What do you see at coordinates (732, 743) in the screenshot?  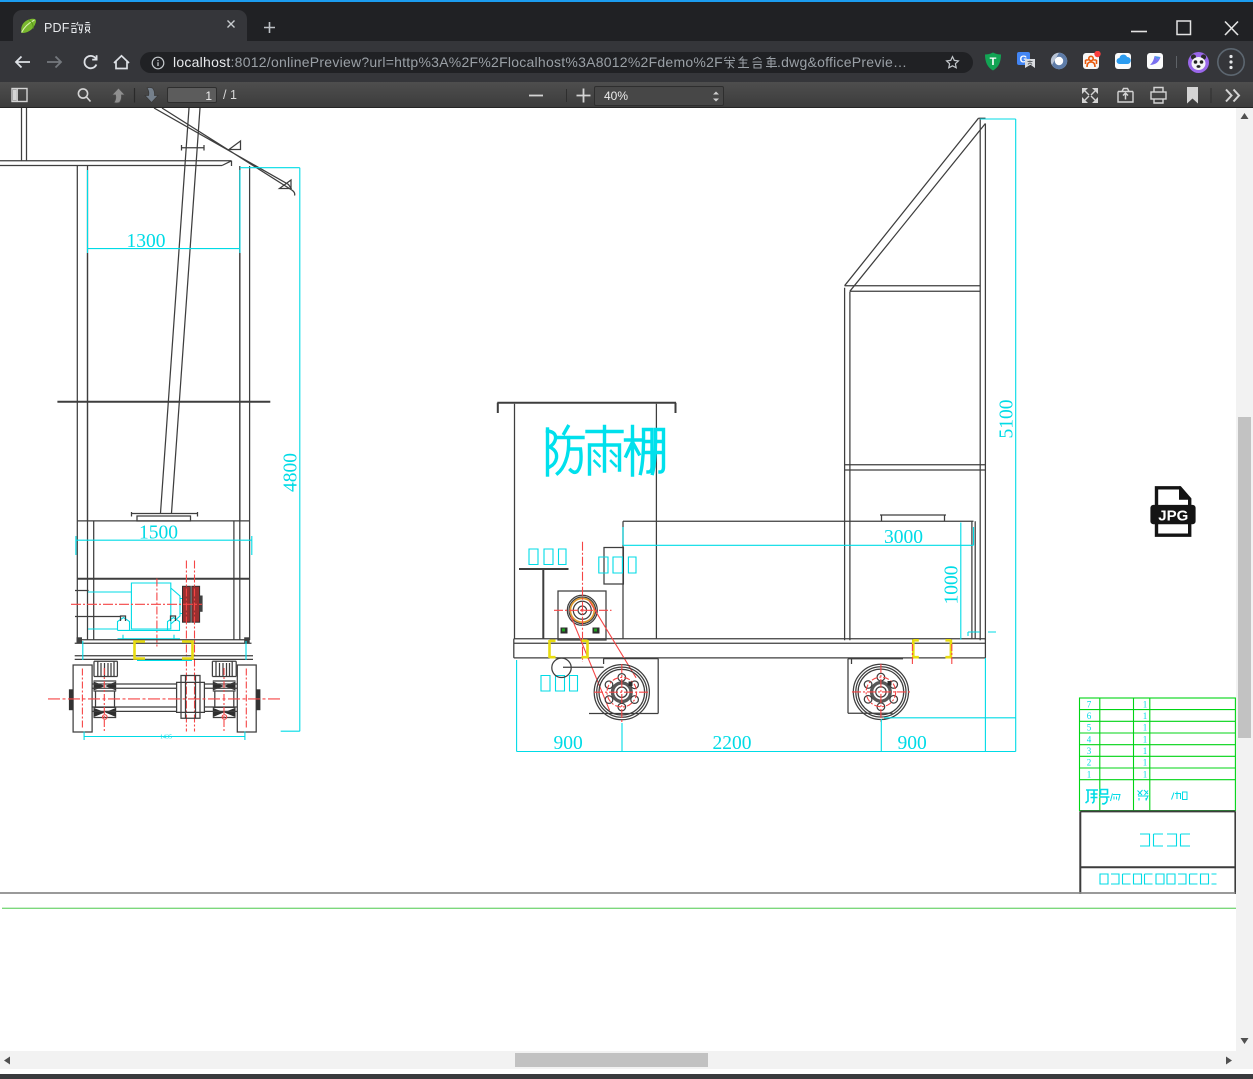 I see `svg-text: 2200` at bounding box center [732, 743].